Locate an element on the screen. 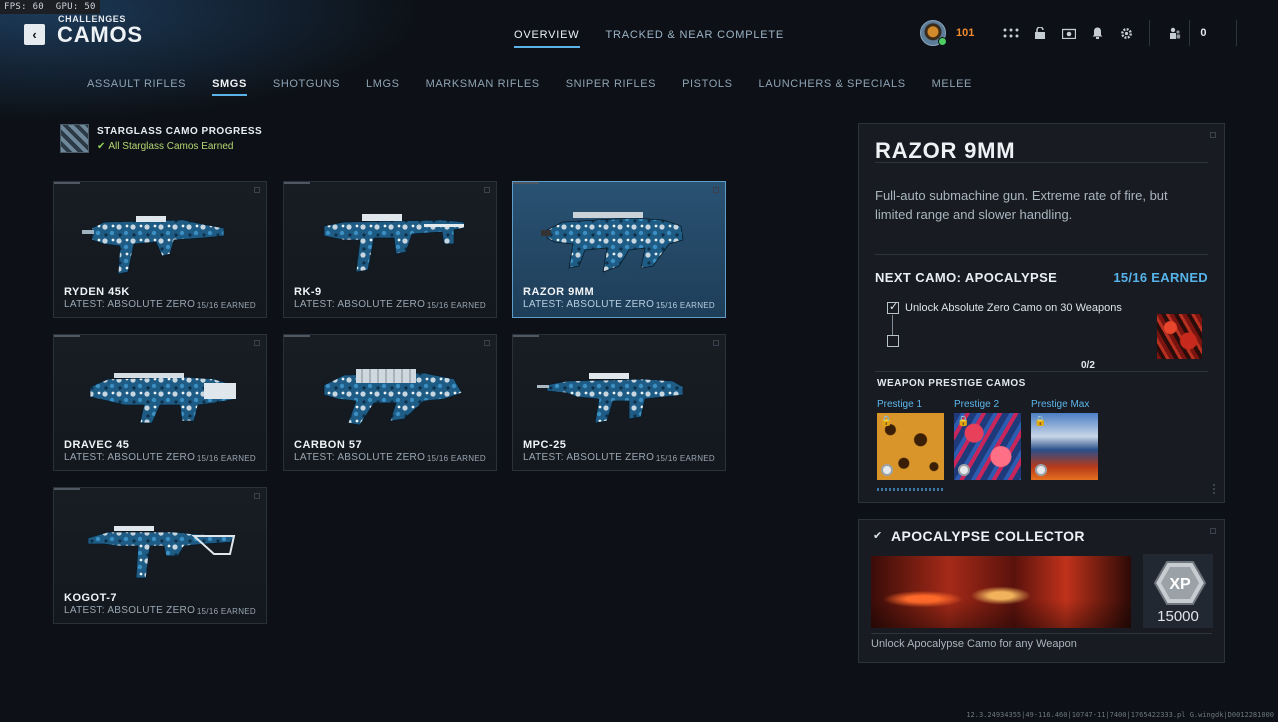 This screenshot has height=722, width=1278. weapon-card-rk-9: RK-9 LATEST: ABSOLUTE ZERO 15/16 EARNED is located at coordinates (390, 249).